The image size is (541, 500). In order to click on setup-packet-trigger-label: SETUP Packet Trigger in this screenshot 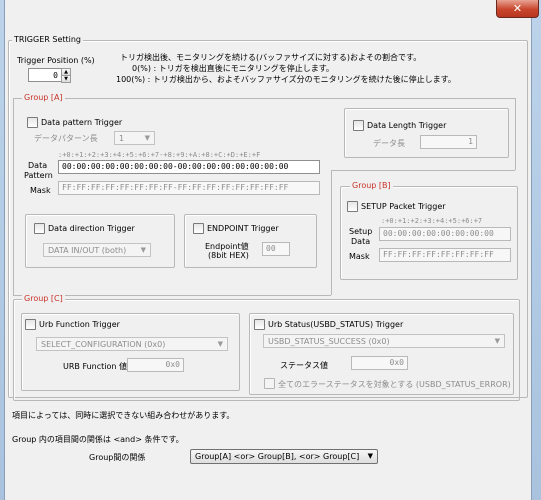, I will do `click(403, 206)`.